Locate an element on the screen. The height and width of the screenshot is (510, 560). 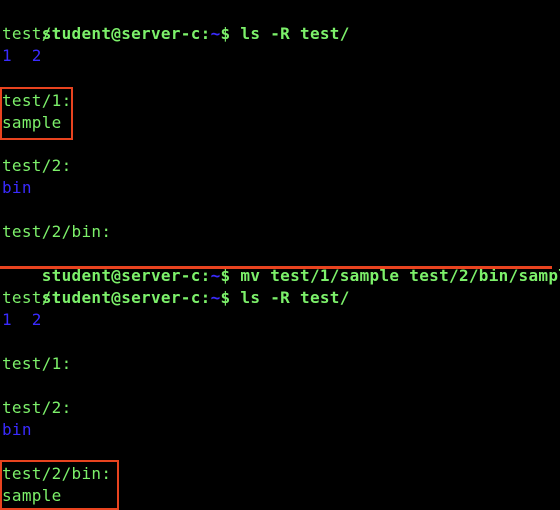
dir-heading: test/2/bin: is located at coordinates (57, 231).